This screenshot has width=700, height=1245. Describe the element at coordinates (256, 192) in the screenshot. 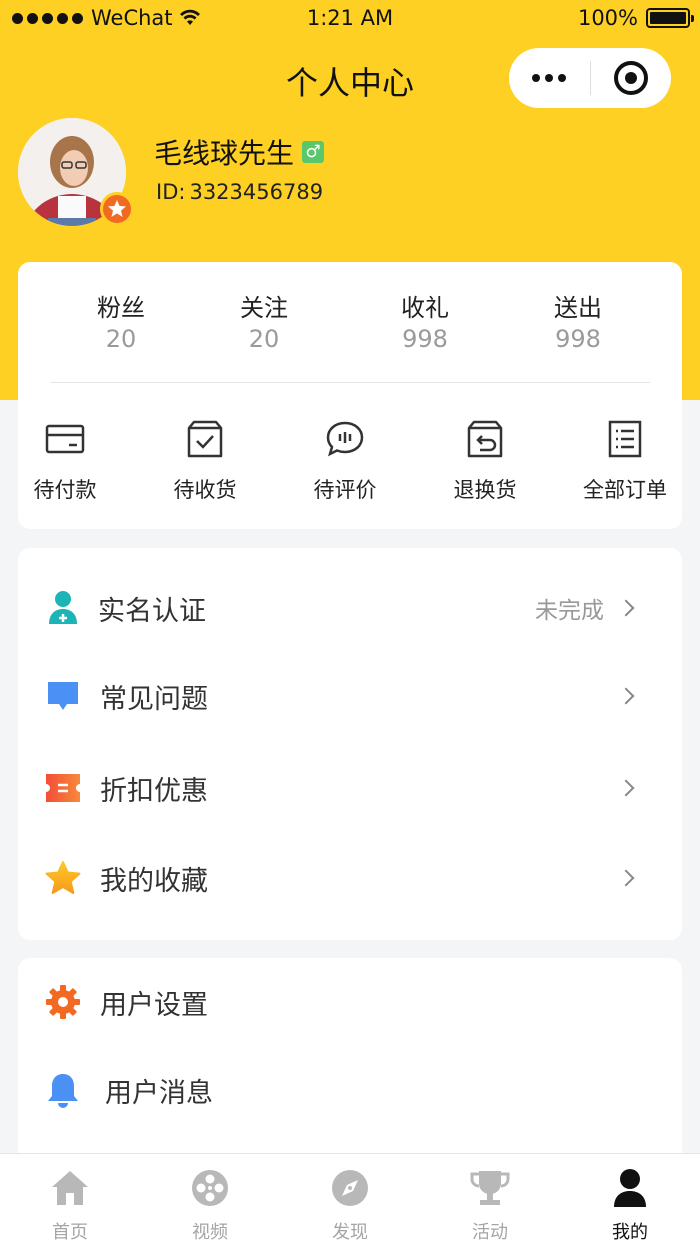

I see `user-id-value: 3323456789` at that location.